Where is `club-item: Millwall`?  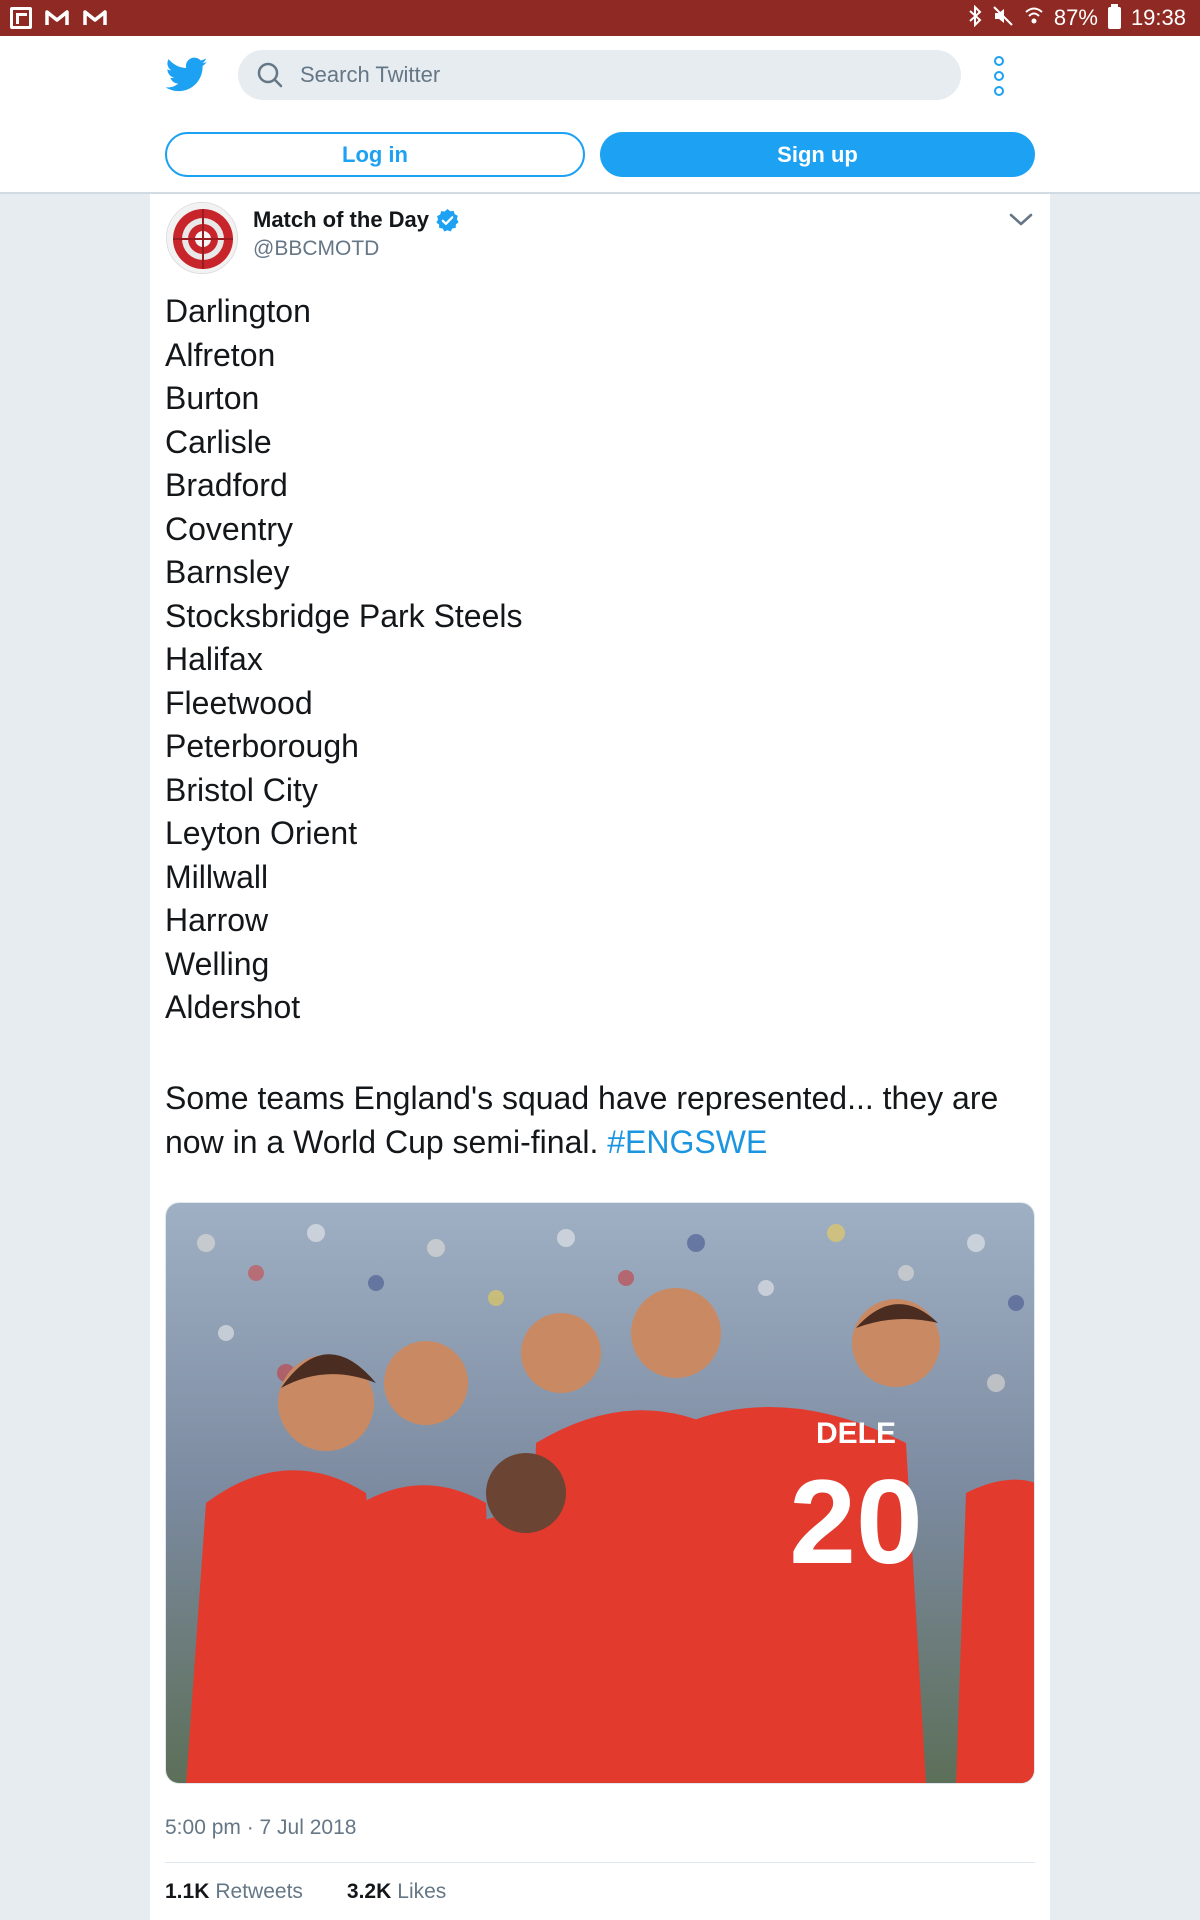 club-item: Millwall is located at coordinates (217, 876).